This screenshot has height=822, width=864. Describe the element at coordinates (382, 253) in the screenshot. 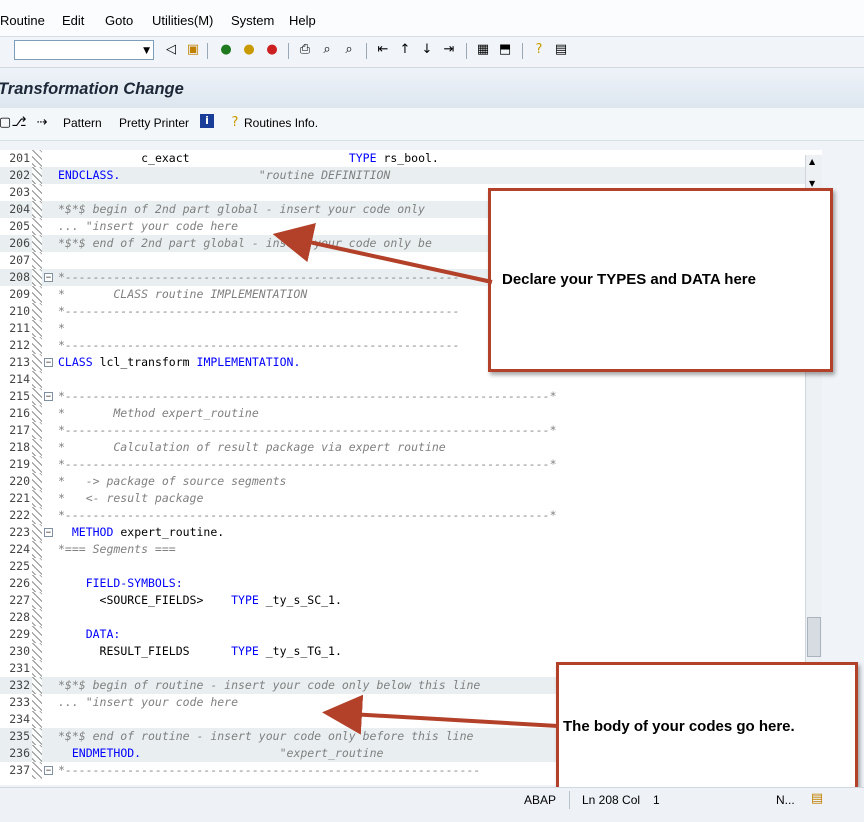

I see `arrow-to-global-insert` at that location.